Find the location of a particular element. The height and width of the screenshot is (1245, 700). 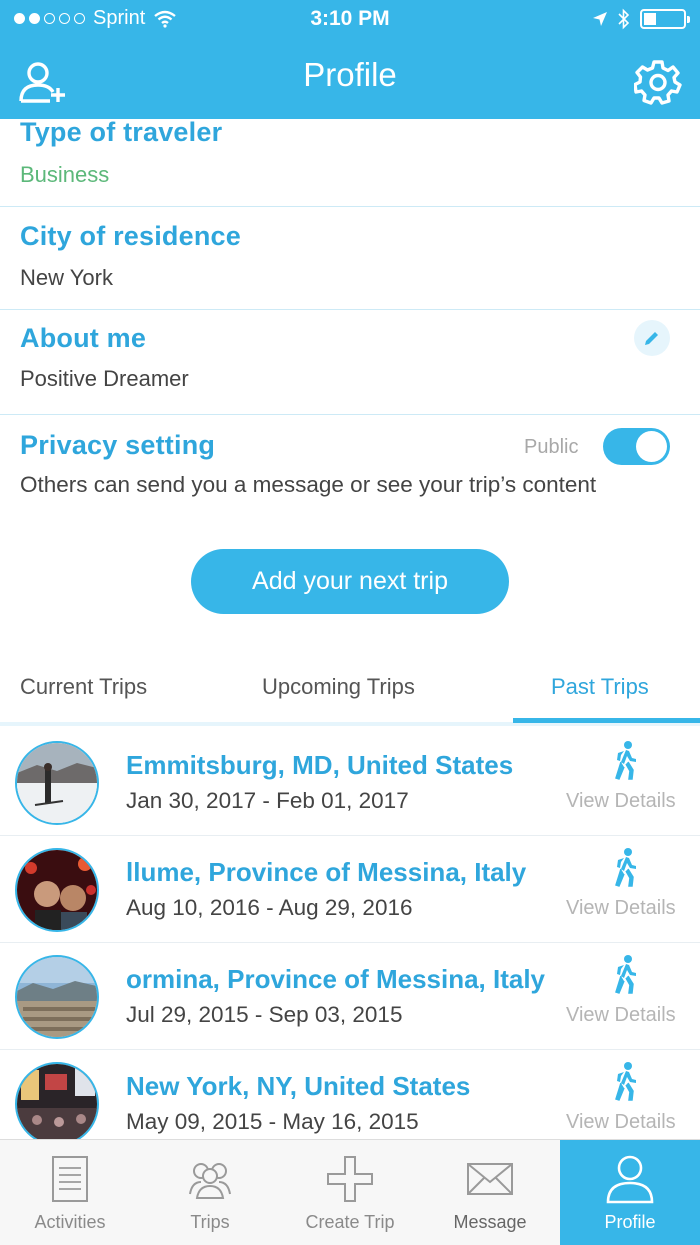

active-tab-indicator is located at coordinates (606, 720).